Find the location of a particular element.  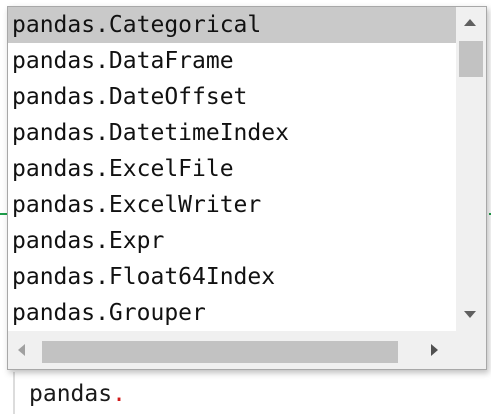

scrollbar-corner is located at coordinates (471, 350).